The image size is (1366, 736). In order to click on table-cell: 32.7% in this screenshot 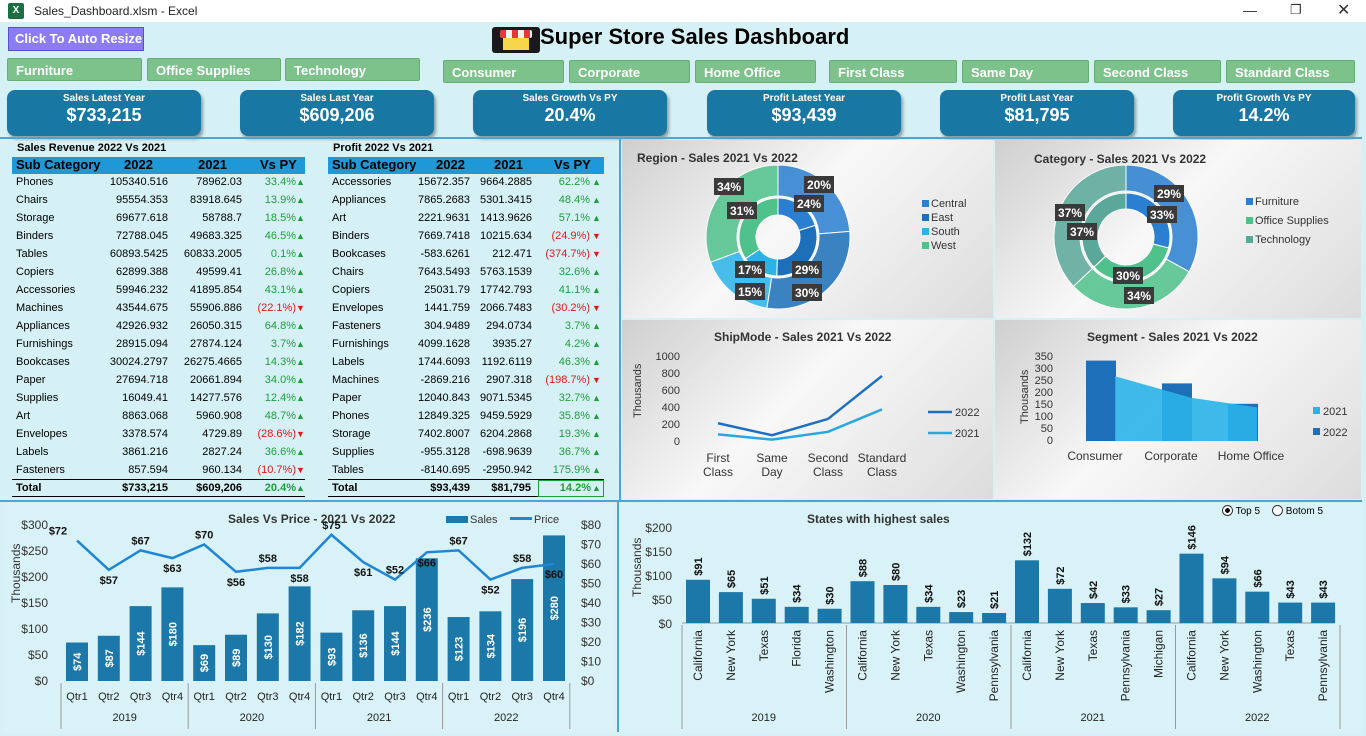, I will do `click(574, 398)`.